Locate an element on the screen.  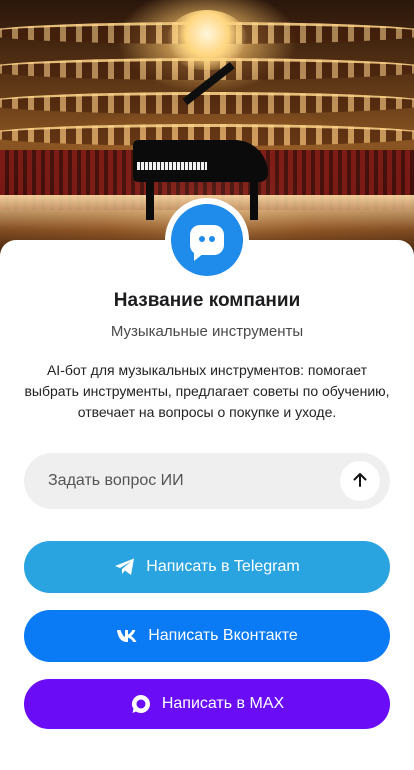
avatar is located at coordinates (207, 240).